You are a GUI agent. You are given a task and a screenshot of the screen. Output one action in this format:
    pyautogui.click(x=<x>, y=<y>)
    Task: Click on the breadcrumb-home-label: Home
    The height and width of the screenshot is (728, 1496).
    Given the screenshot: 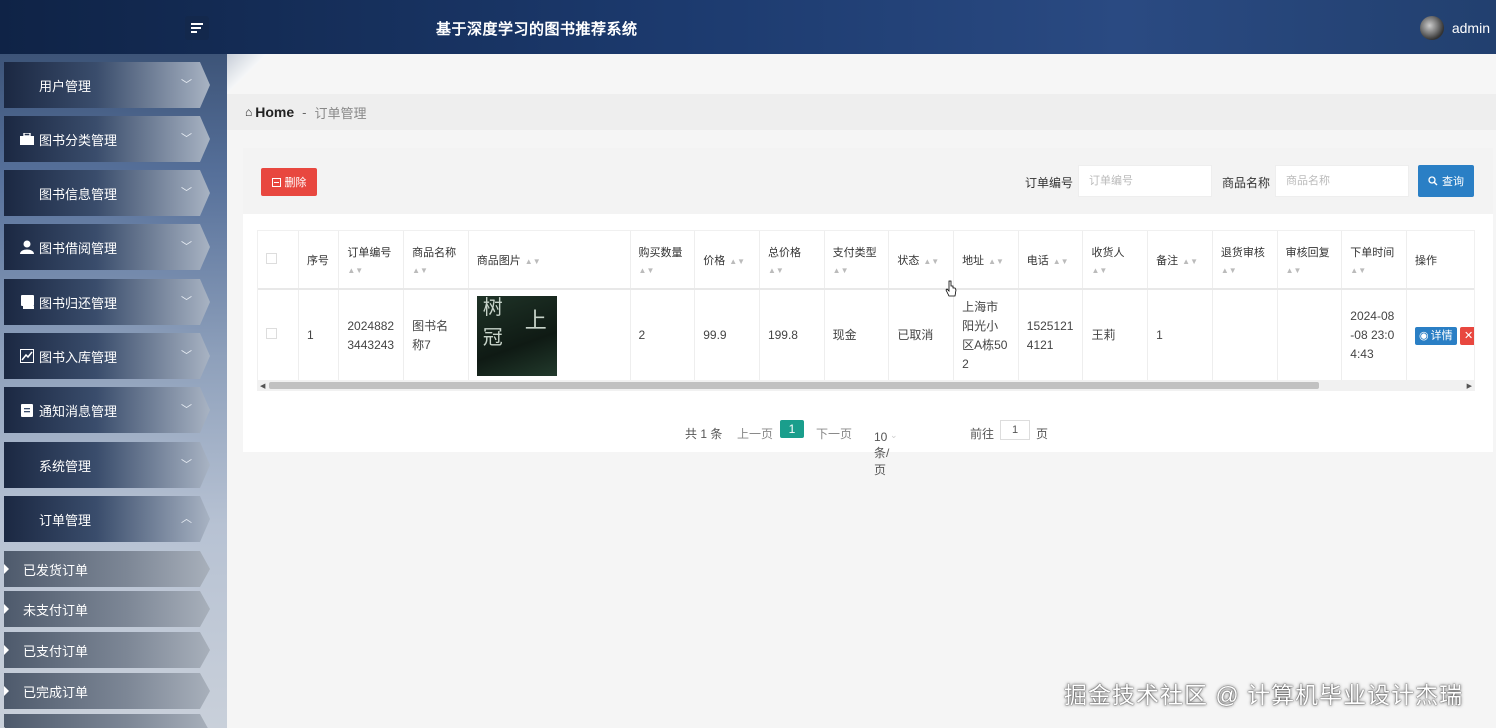 What is the action you would take?
    pyautogui.click(x=275, y=112)
    